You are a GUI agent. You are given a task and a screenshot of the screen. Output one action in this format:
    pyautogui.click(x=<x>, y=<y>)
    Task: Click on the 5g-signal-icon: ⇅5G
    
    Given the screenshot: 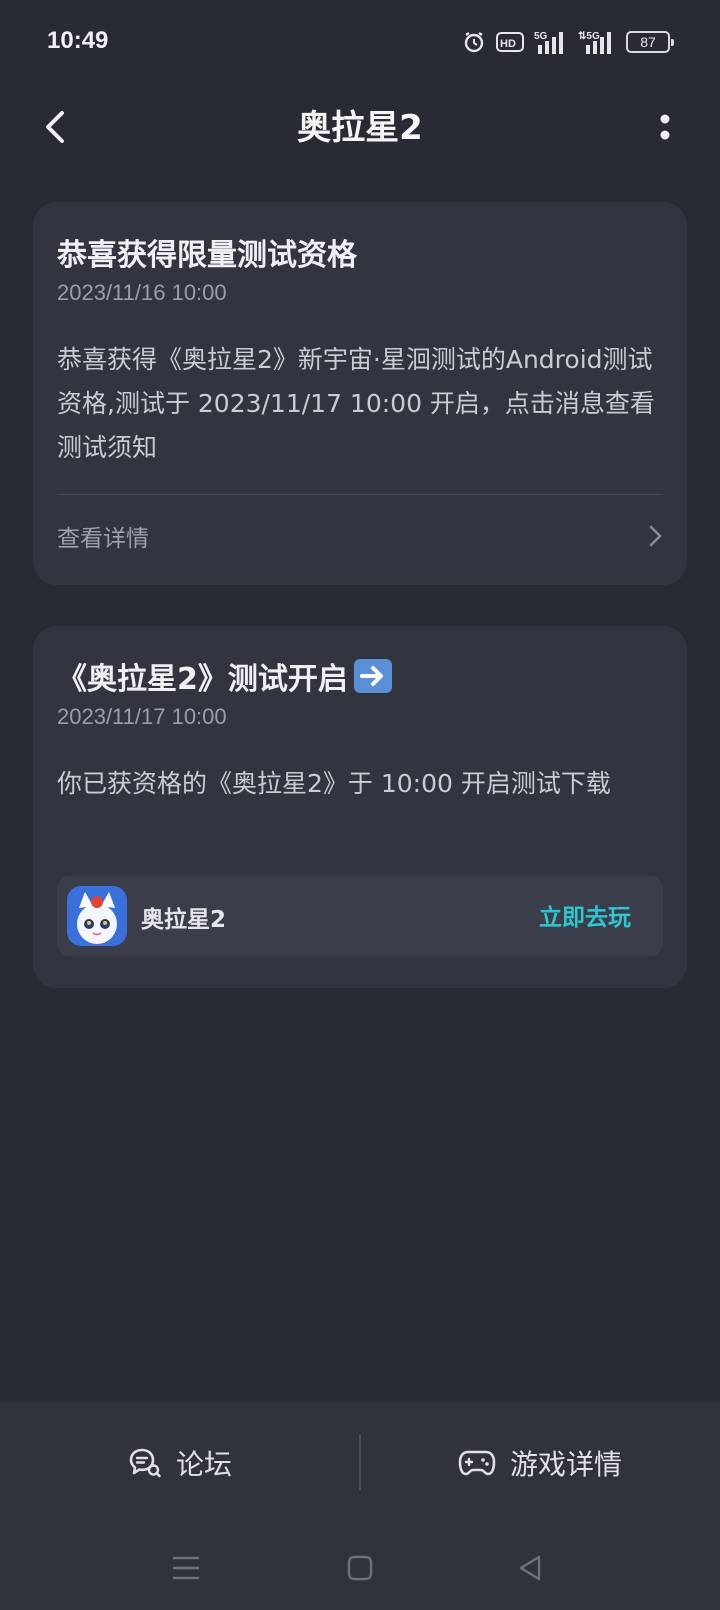 What is the action you would take?
    pyautogui.click(x=597, y=42)
    